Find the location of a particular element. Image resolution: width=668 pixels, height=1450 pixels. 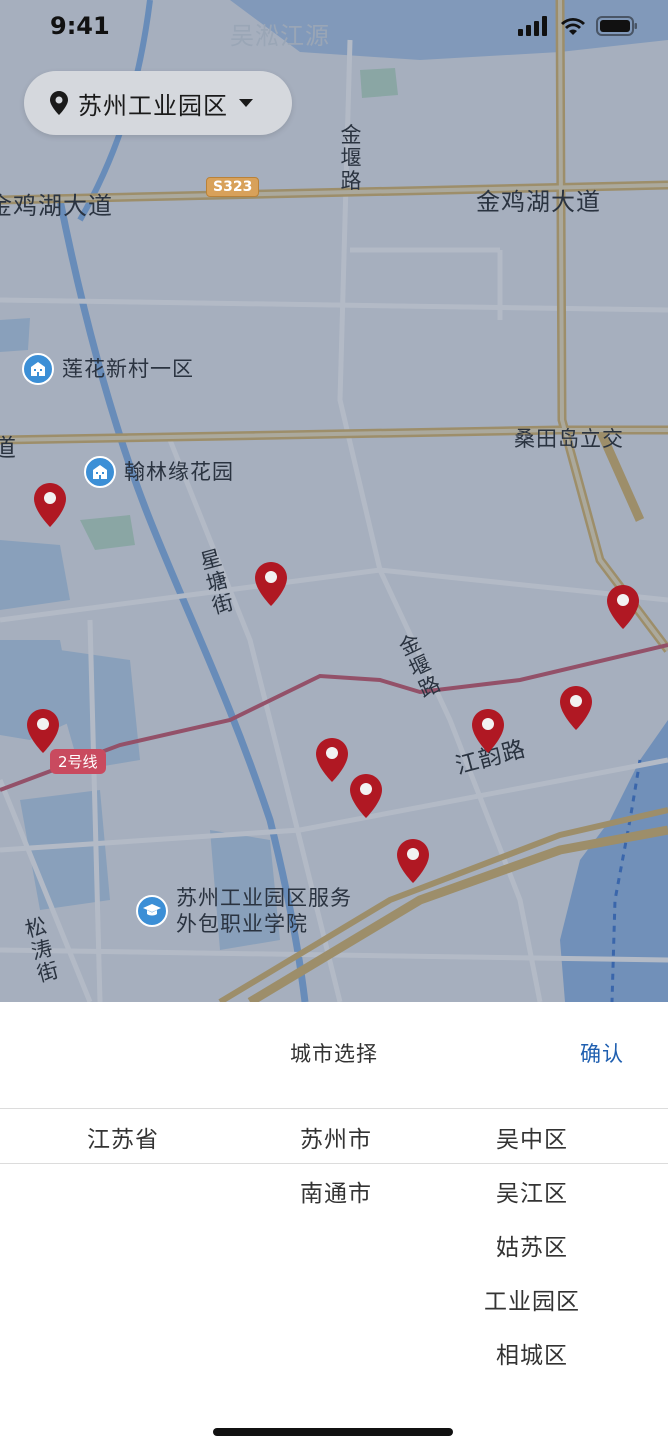

province-option: 江苏省 is located at coordinates (123, 1137).